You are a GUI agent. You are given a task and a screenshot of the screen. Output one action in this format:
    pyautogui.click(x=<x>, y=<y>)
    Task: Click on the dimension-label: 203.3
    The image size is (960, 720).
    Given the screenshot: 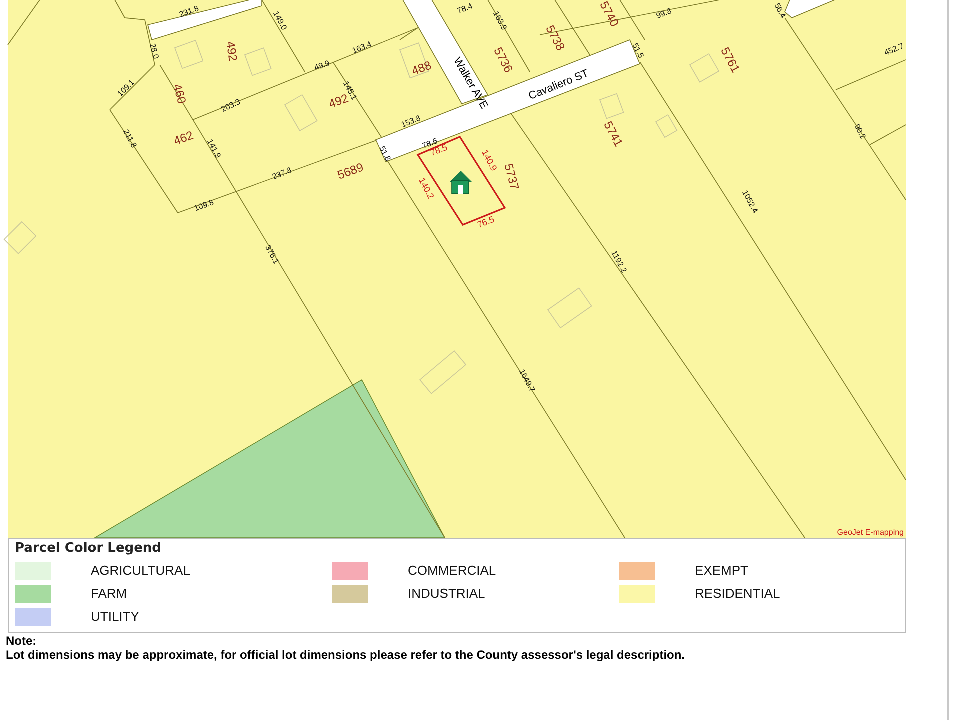 What is the action you would take?
    pyautogui.click(x=231, y=105)
    